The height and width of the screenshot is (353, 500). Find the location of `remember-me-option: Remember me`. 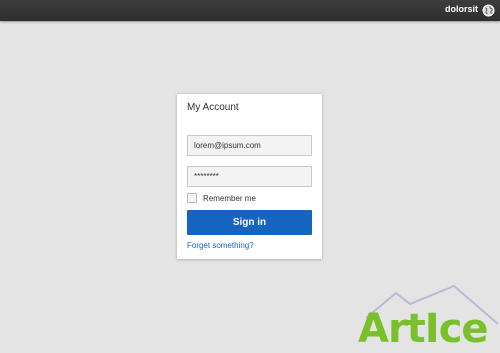

remember-me-option: Remember me is located at coordinates (221, 198).